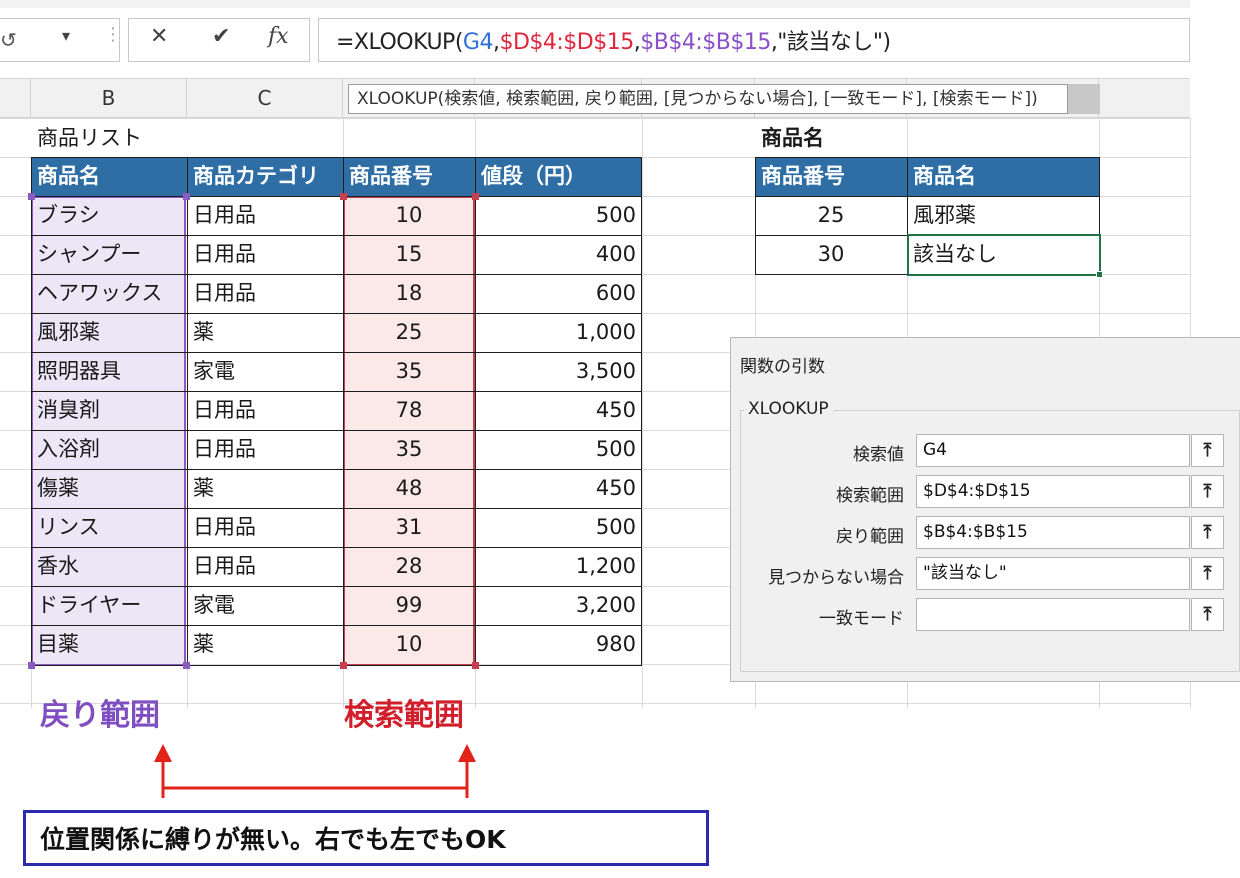 The height and width of the screenshot is (878, 1240). I want to click on argument-label: 検索値, so click(878, 455).